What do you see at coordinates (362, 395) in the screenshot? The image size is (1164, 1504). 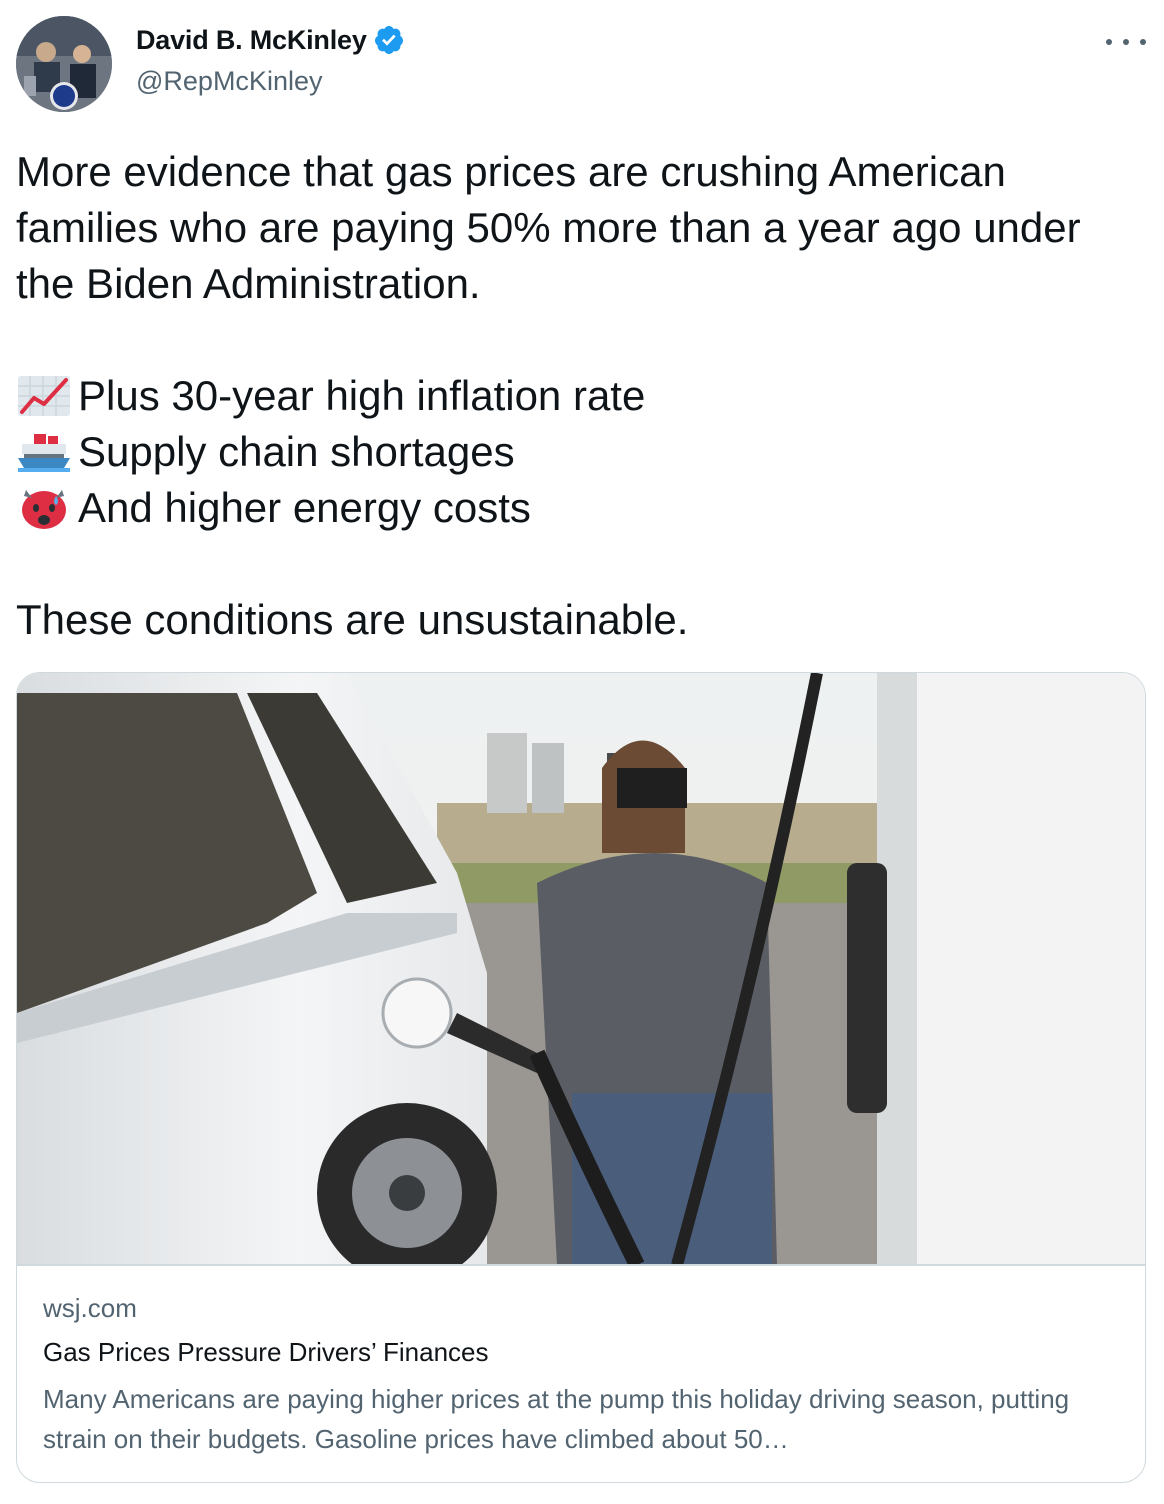 I see `bullet-1-text: Plus 30-year high inflation rate` at bounding box center [362, 395].